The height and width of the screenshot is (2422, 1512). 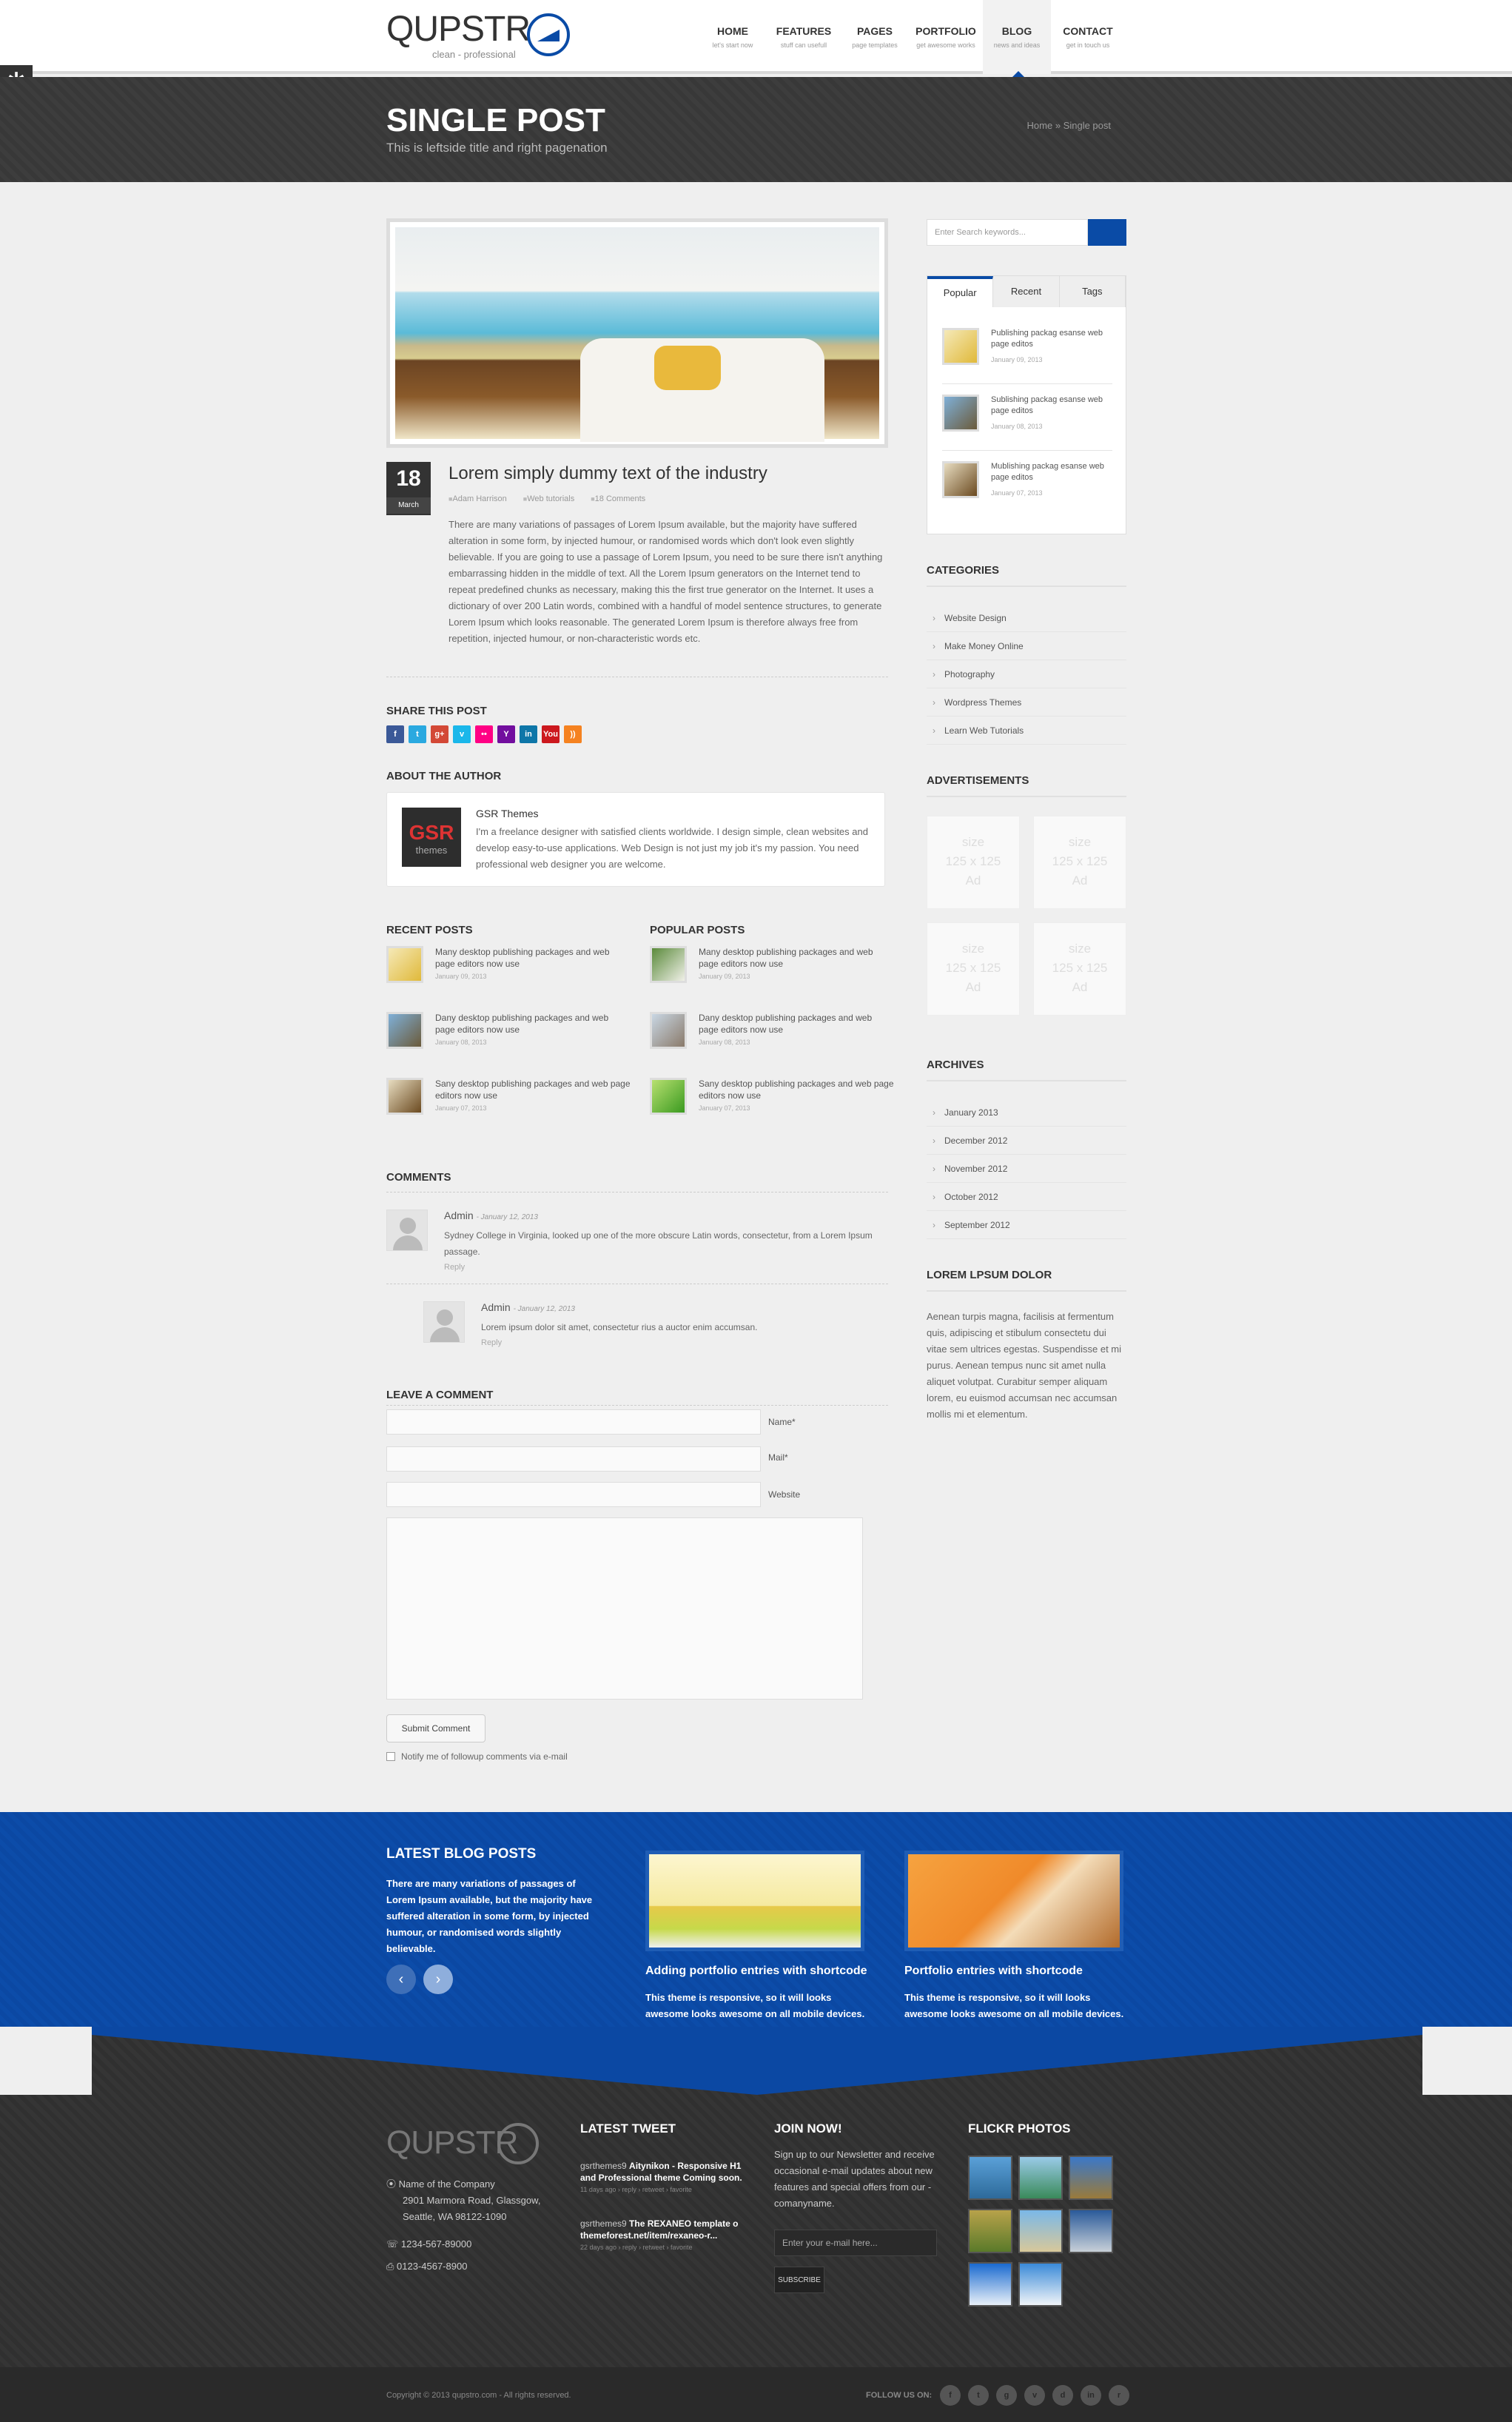 I want to click on nav-home: HOME let's start now, so click(x=733, y=37).